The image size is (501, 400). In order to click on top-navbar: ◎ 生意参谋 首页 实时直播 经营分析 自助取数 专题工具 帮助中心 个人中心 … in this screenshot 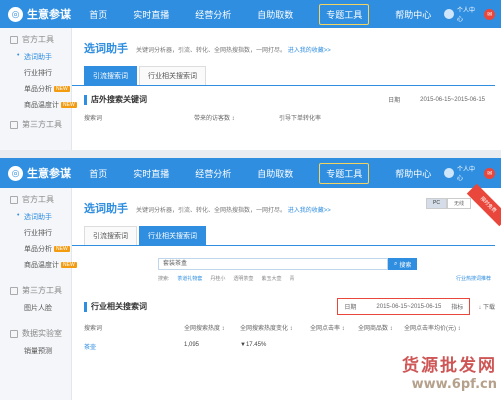, I will do `click(250, 173)`.